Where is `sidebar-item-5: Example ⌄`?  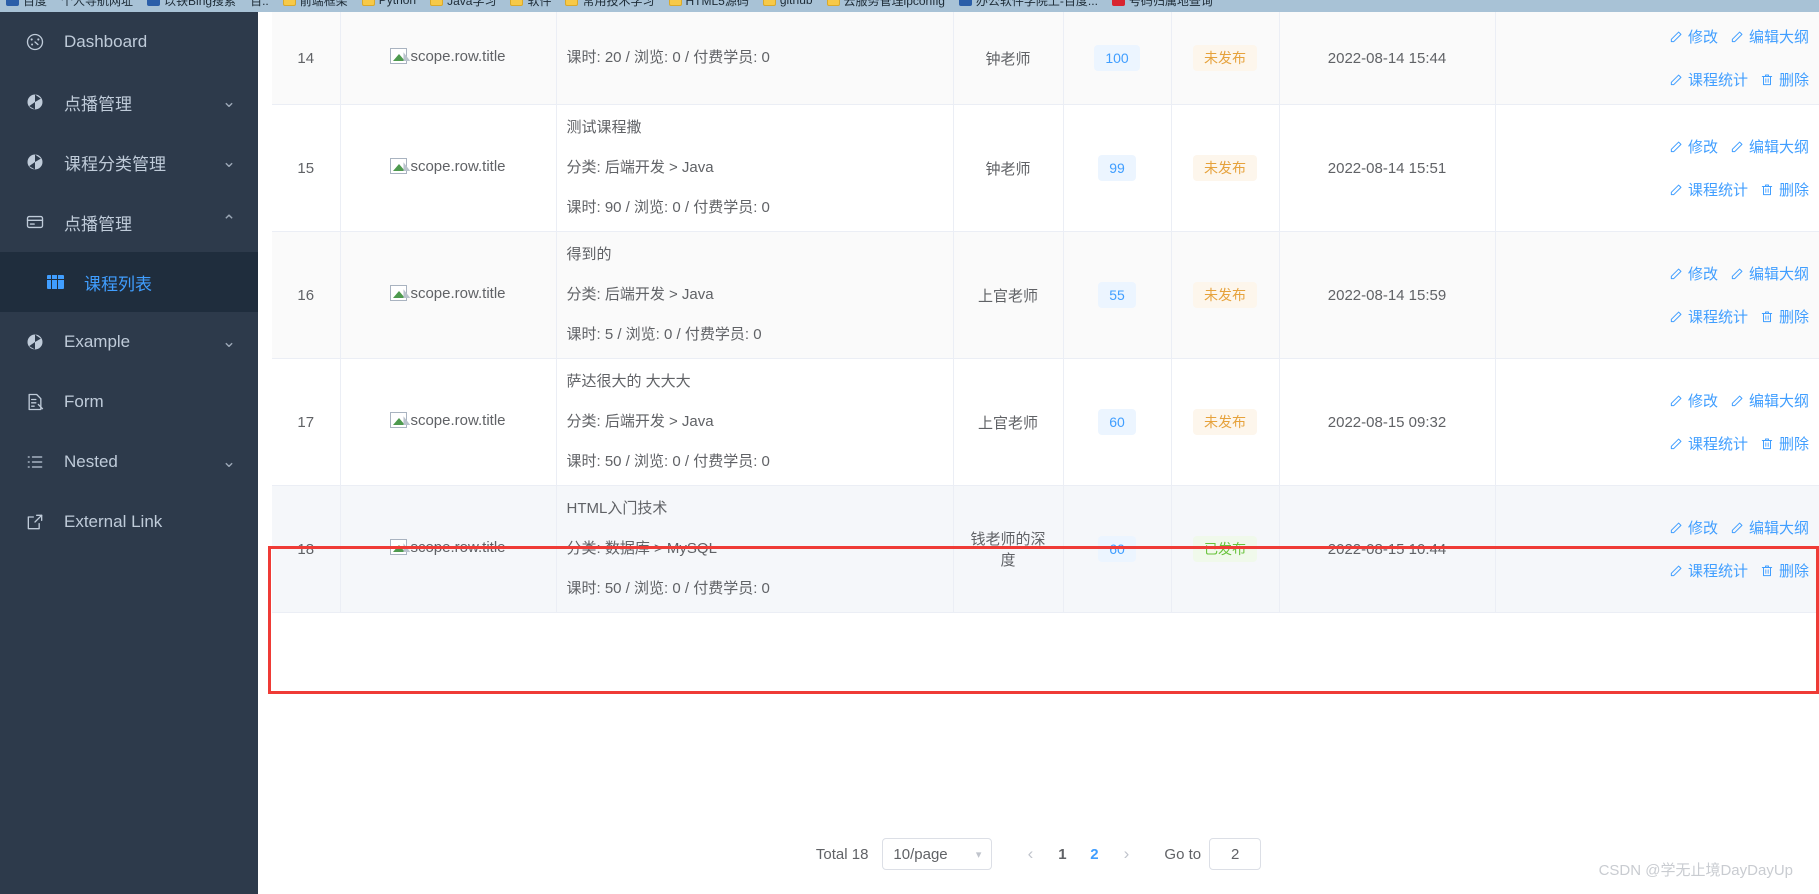
sidebar-item-5: Example ⌄ is located at coordinates (129, 342).